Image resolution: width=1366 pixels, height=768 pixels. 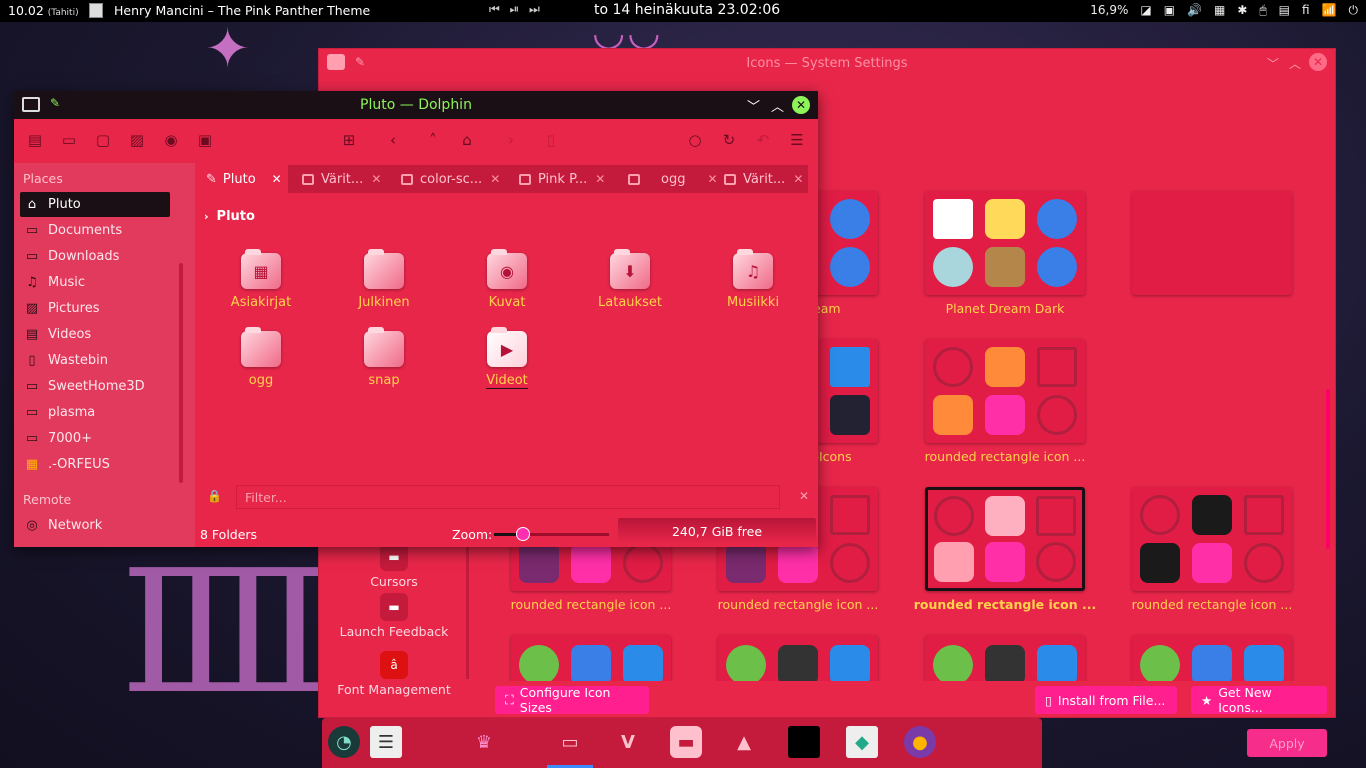 What do you see at coordinates (516, 9) in the screenshot?
I see `media-controls: ⏮ ⏯ ⏭` at bounding box center [516, 9].